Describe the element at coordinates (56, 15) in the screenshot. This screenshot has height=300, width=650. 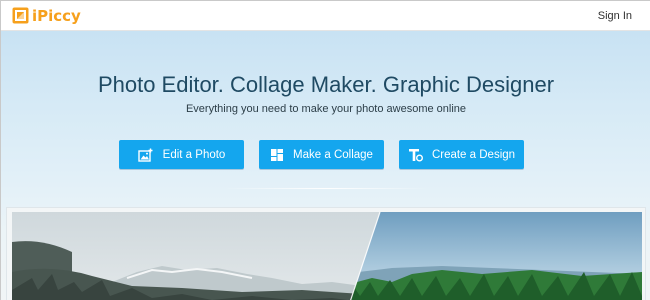
I see `logo-text: iPiccy` at that location.